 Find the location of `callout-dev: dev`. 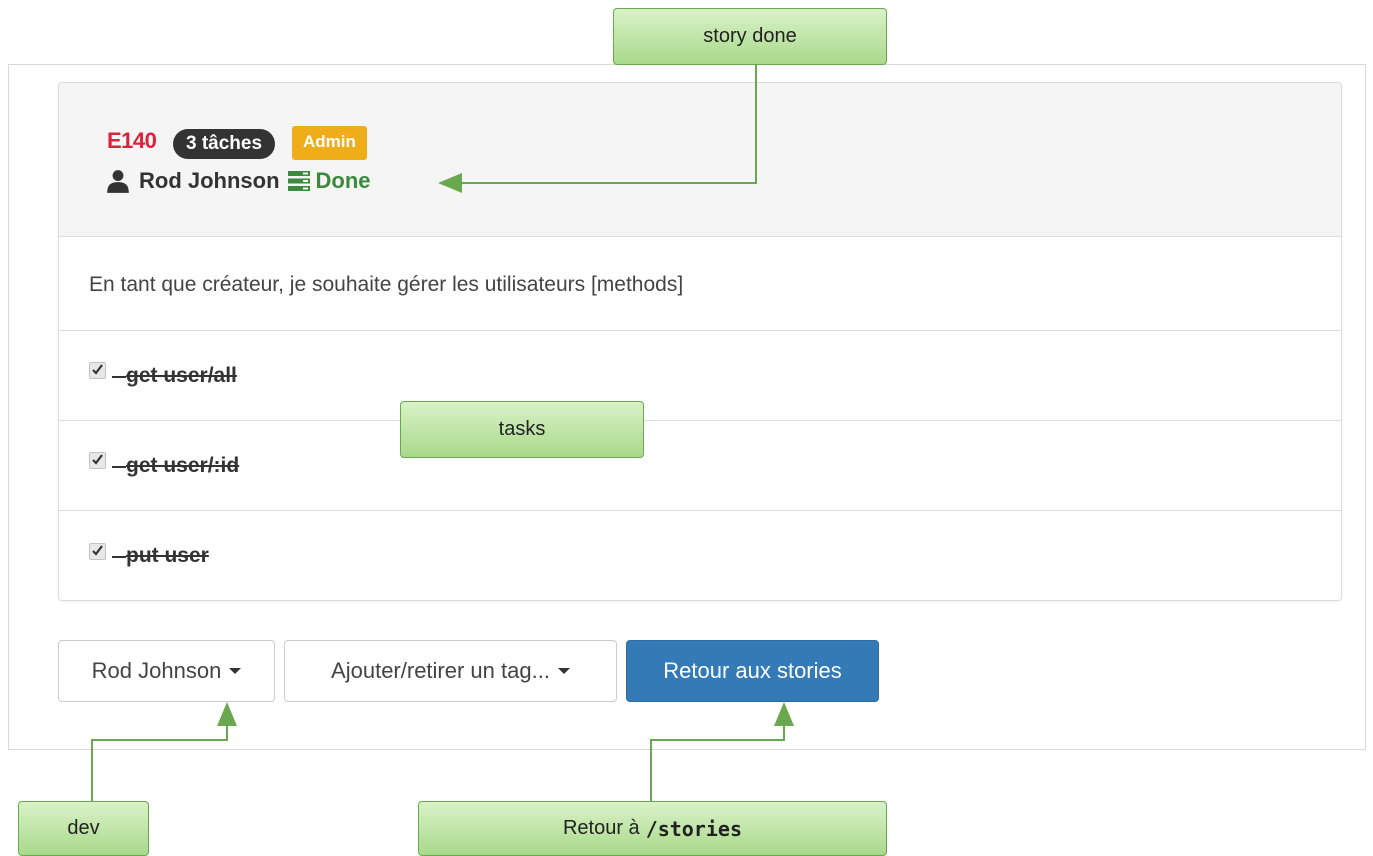

callout-dev: dev is located at coordinates (83, 828).